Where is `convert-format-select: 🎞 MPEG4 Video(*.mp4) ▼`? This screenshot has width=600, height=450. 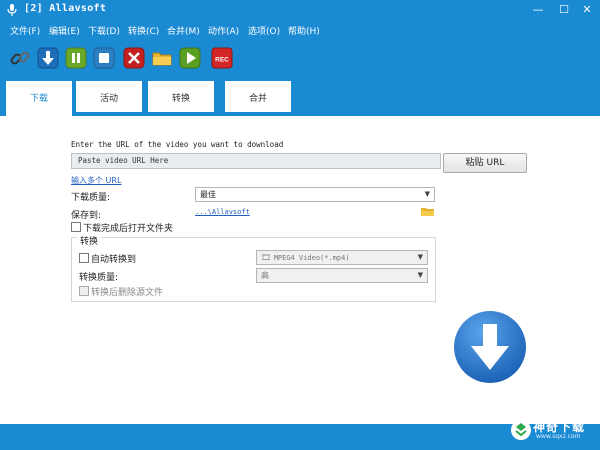
convert-format-select: 🎞 MPEG4 Video(*.mp4) ▼ is located at coordinates (342, 257).